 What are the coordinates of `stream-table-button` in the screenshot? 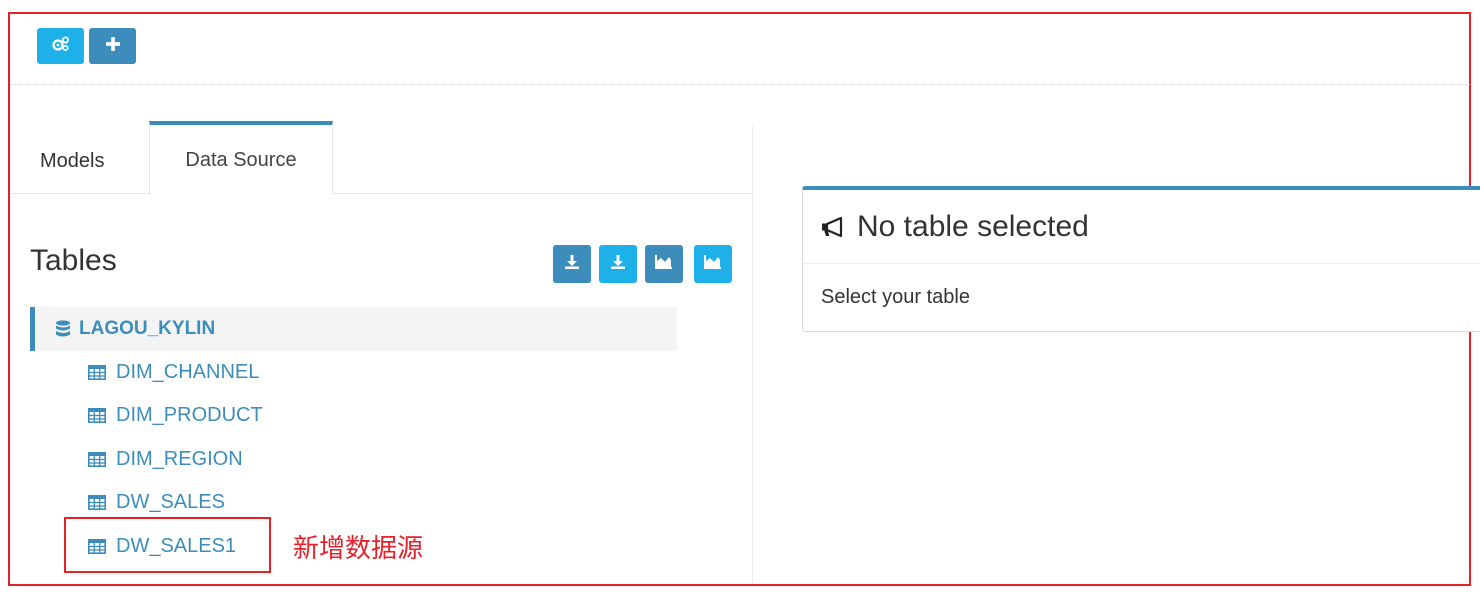 It's located at (664, 264).